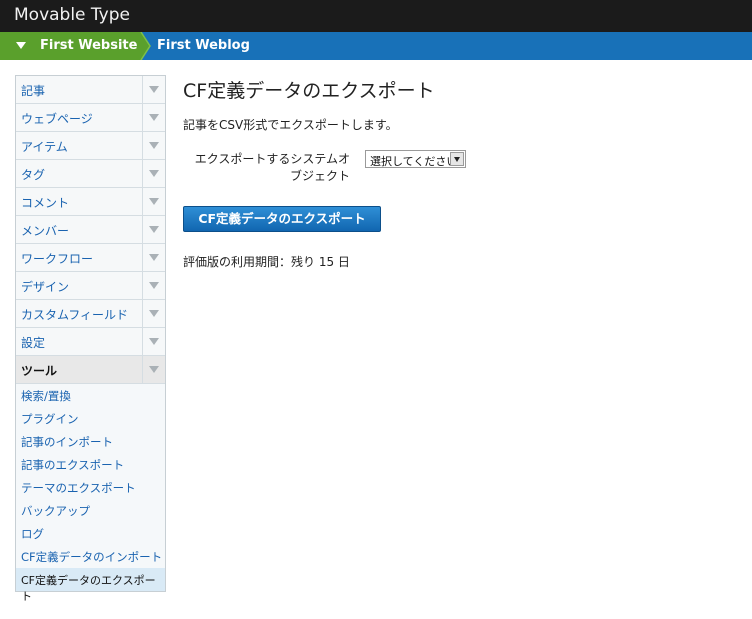 The image size is (752, 619). Describe the element at coordinates (33, 342) in the screenshot. I see `menu-item-label: 設定` at that location.